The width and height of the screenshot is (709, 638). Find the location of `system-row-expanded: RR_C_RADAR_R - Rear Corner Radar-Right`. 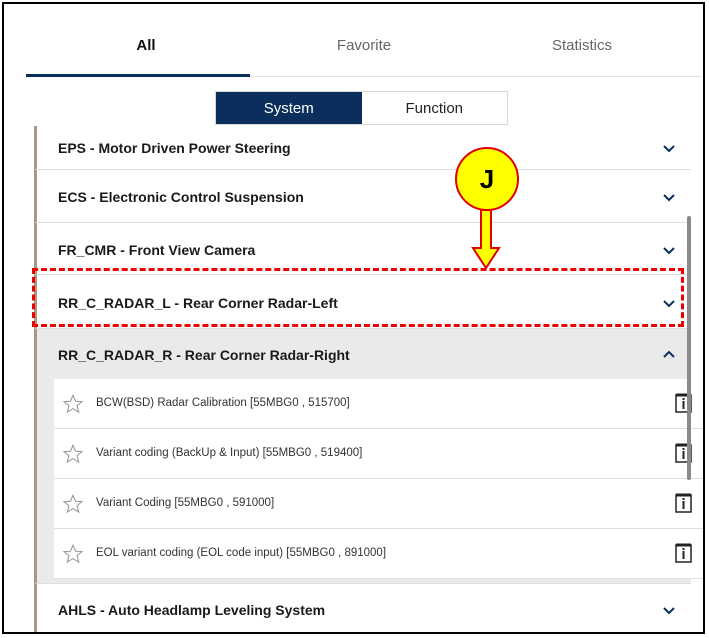

system-row-expanded: RR_C_RADAR_R - Rear Corner Radar-Right is located at coordinates (362, 354).